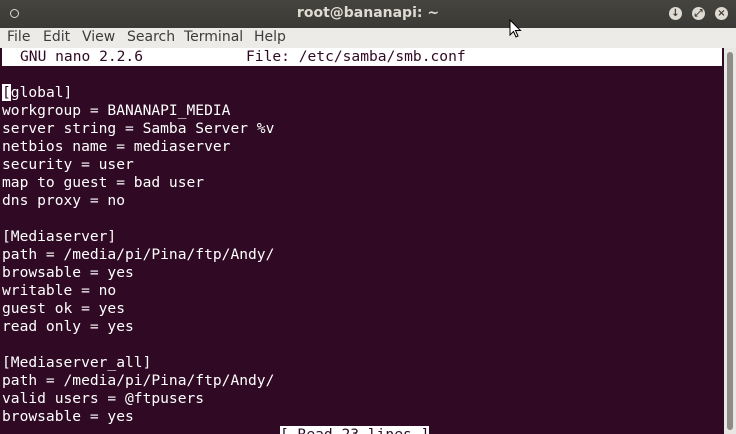  Describe the element at coordinates (76, 363) in the screenshot. I see `text-line: [Mediaserver_all]` at that location.